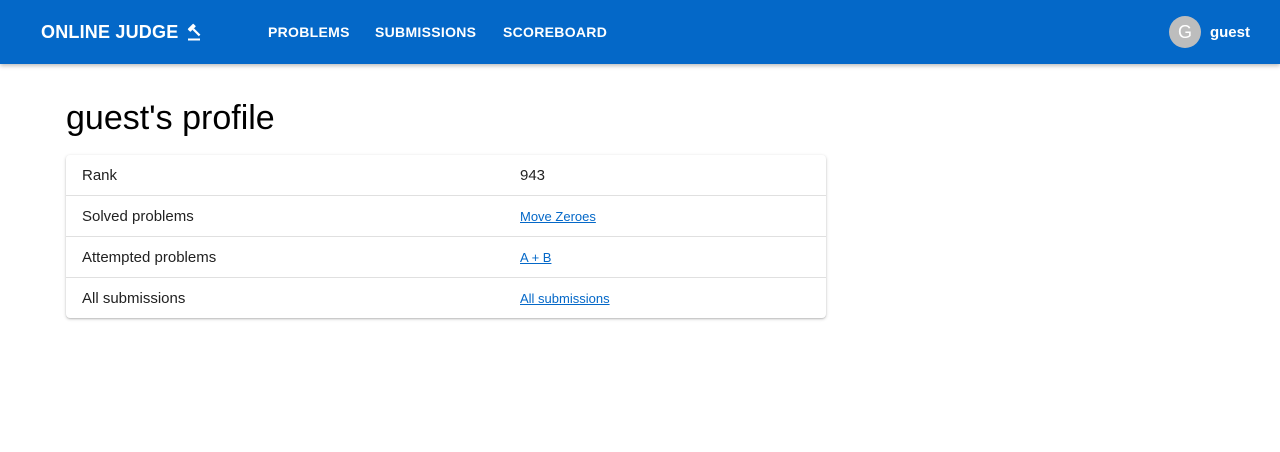 The height and width of the screenshot is (452, 1280). I want to click on solved-problems-cell: Move Zeroes, so click(673, 216).